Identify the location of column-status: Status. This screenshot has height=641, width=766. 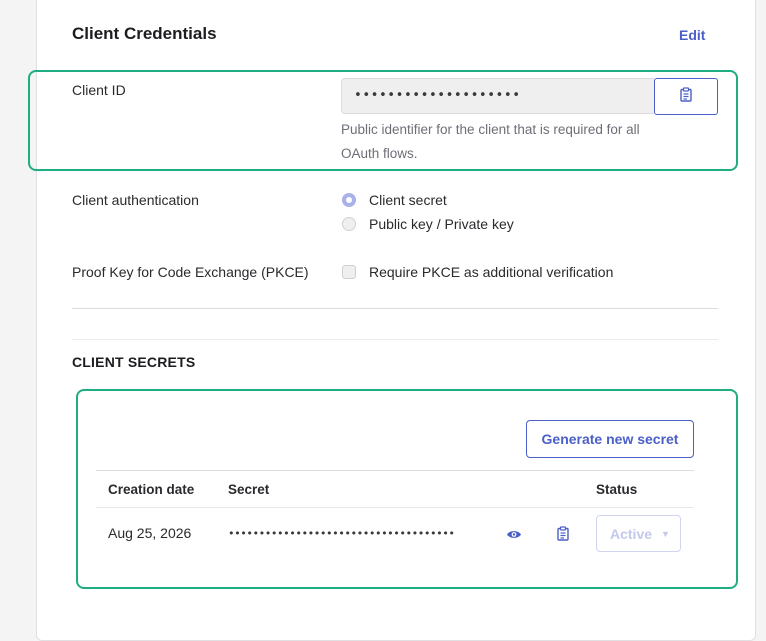
(617, 489).